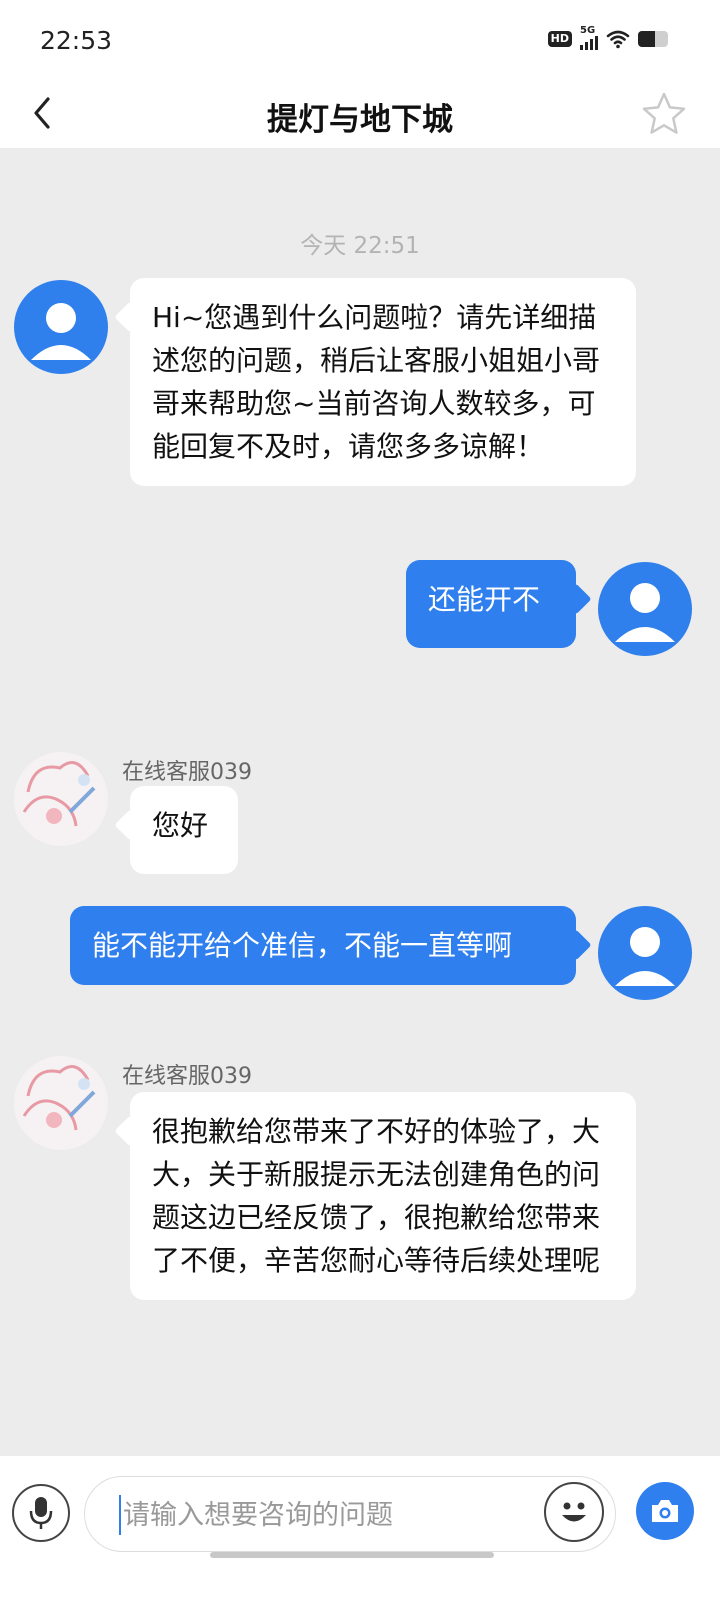 This screenshot has width=720, height=1600. I want to click on camera-button, so click(665, 1511).